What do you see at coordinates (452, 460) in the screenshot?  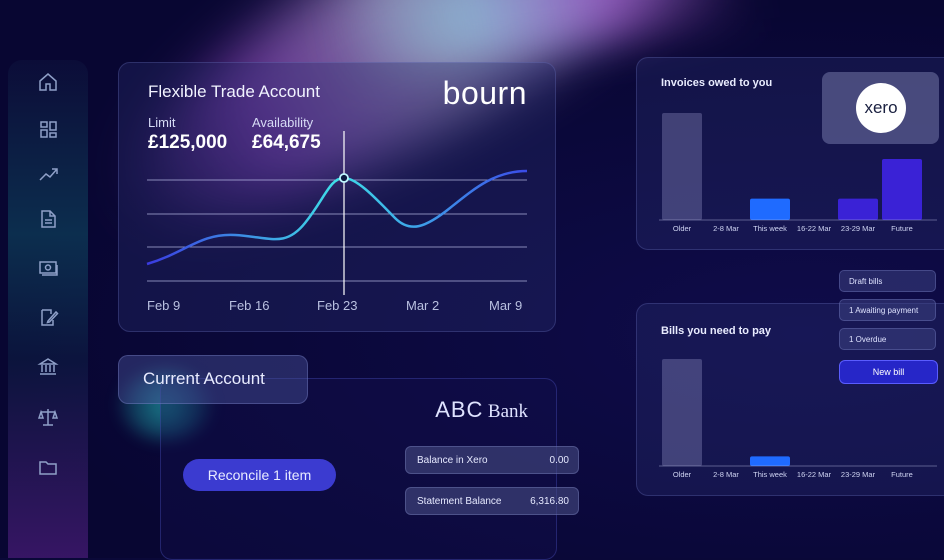 I see `balance-in-xero-label: Balance in Xero` at bounding box center [452, 460].